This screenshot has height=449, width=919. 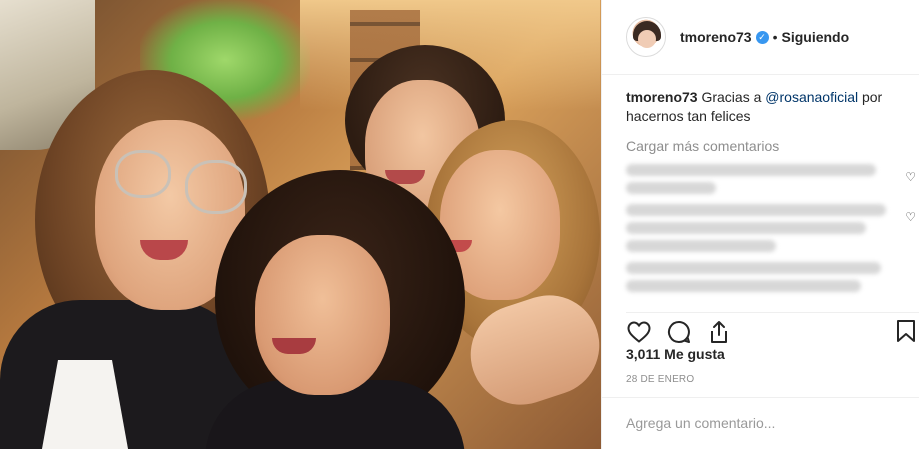 I want to click on person-2-face, so click(x=322, y=315).